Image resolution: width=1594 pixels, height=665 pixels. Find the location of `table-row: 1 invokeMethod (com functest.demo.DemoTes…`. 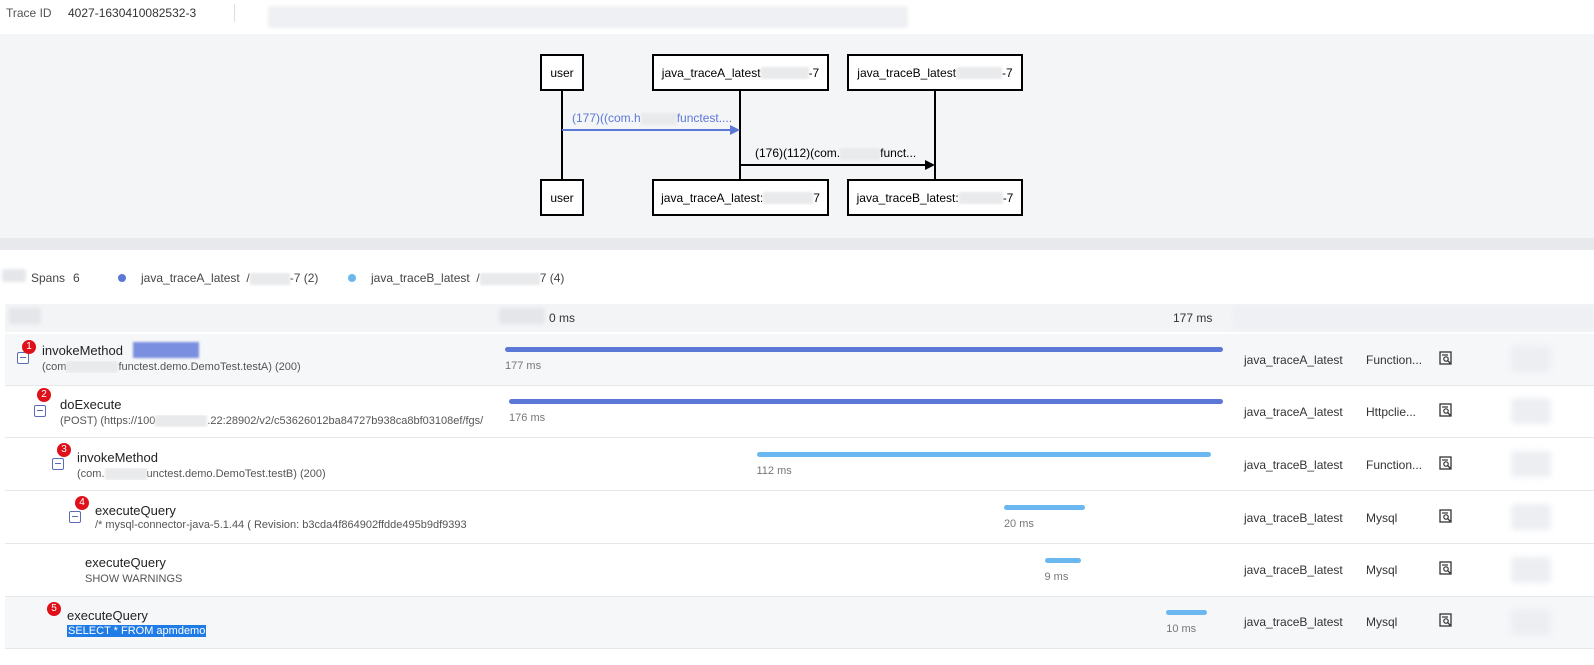

table-row: 1 invokeMethod (com functest.demo.DemoTes… is located at coordinates (799, 360).